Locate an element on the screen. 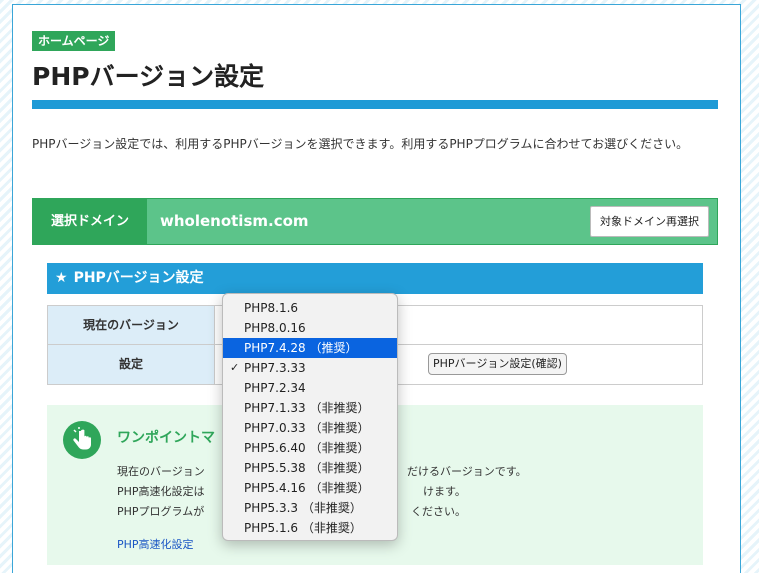 This screenshot has height=573, width=759. pointing-hand-icon is located at coordinates (82, 440).